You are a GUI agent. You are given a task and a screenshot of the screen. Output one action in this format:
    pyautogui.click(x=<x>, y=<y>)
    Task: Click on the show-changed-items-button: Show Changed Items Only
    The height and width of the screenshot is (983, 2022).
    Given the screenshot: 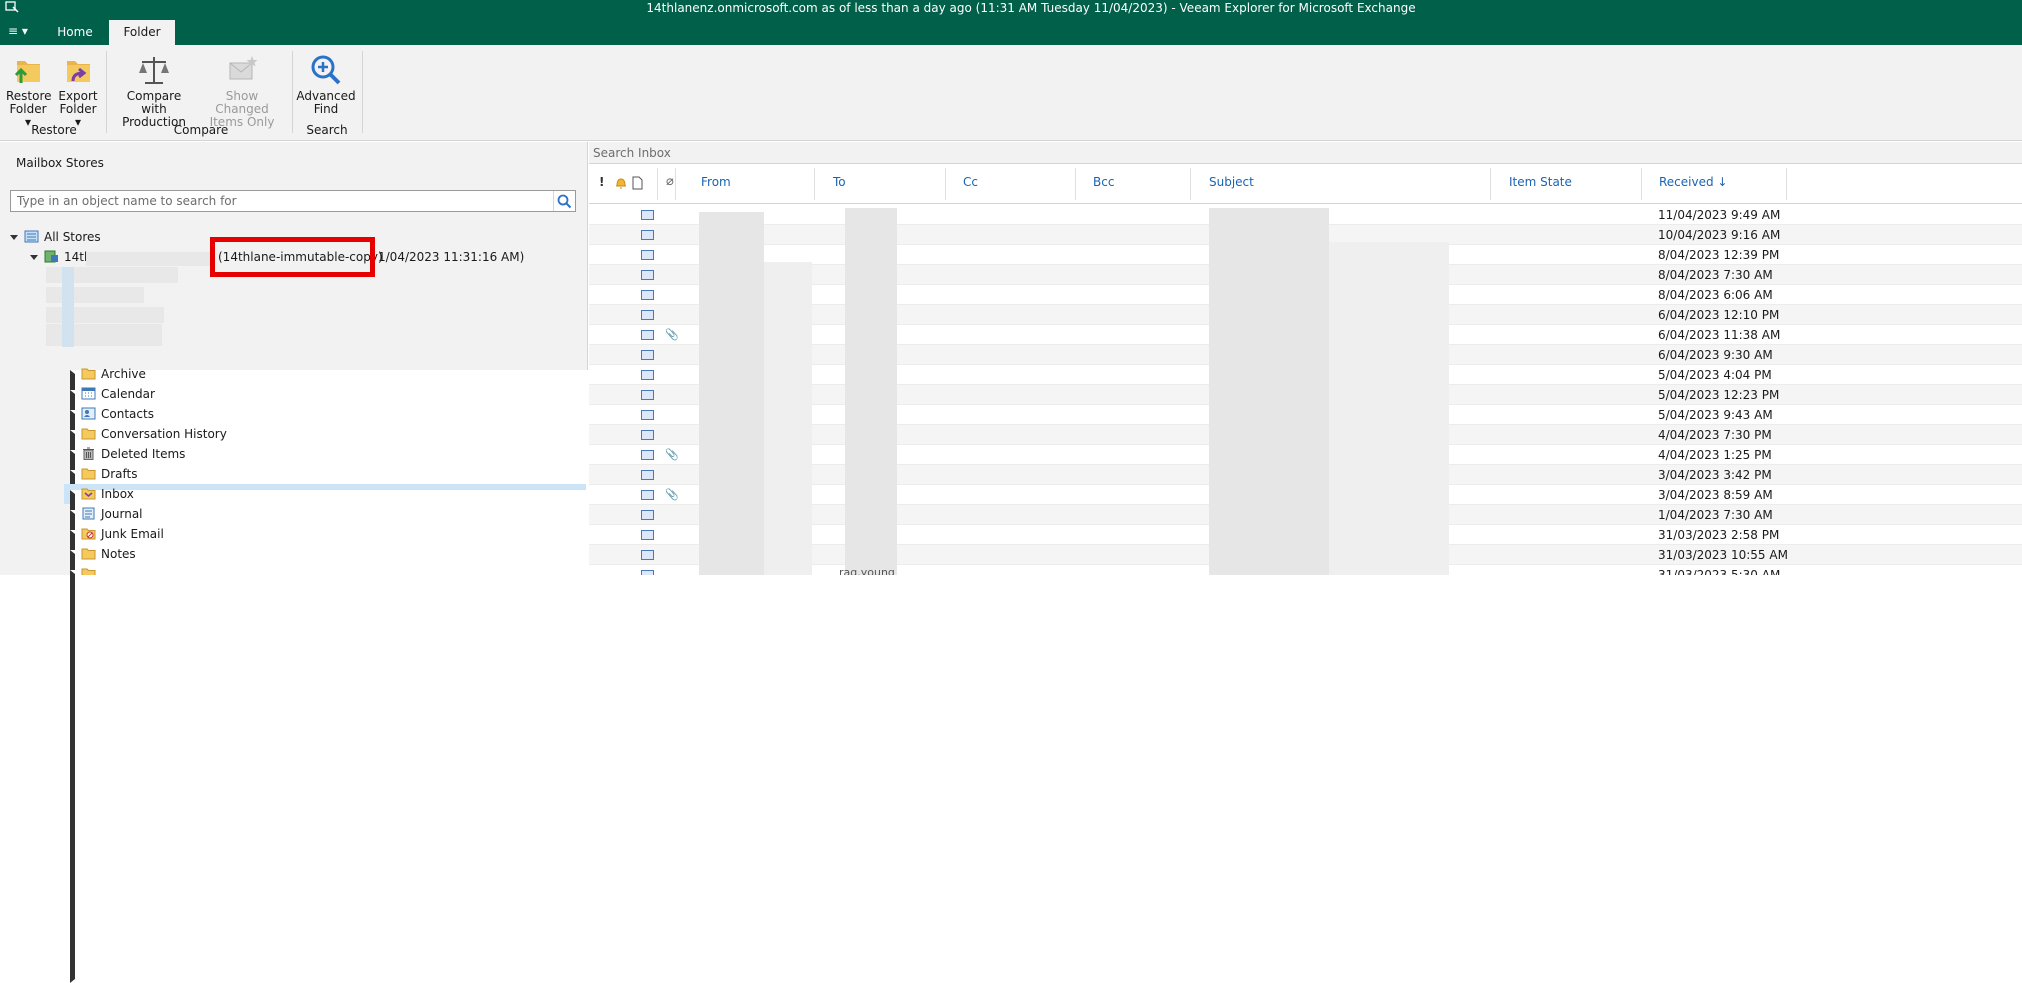 What is the action you would take?
    pyautogui.click(x=242, y=91)
    